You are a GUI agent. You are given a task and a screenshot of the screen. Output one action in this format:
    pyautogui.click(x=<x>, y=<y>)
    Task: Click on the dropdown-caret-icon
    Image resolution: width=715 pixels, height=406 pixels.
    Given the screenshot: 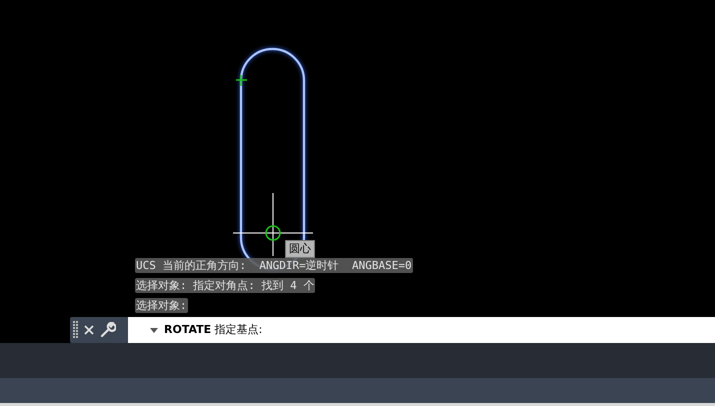 What is the action you would take?
    pyautogui.click(x=154, y=330)
    